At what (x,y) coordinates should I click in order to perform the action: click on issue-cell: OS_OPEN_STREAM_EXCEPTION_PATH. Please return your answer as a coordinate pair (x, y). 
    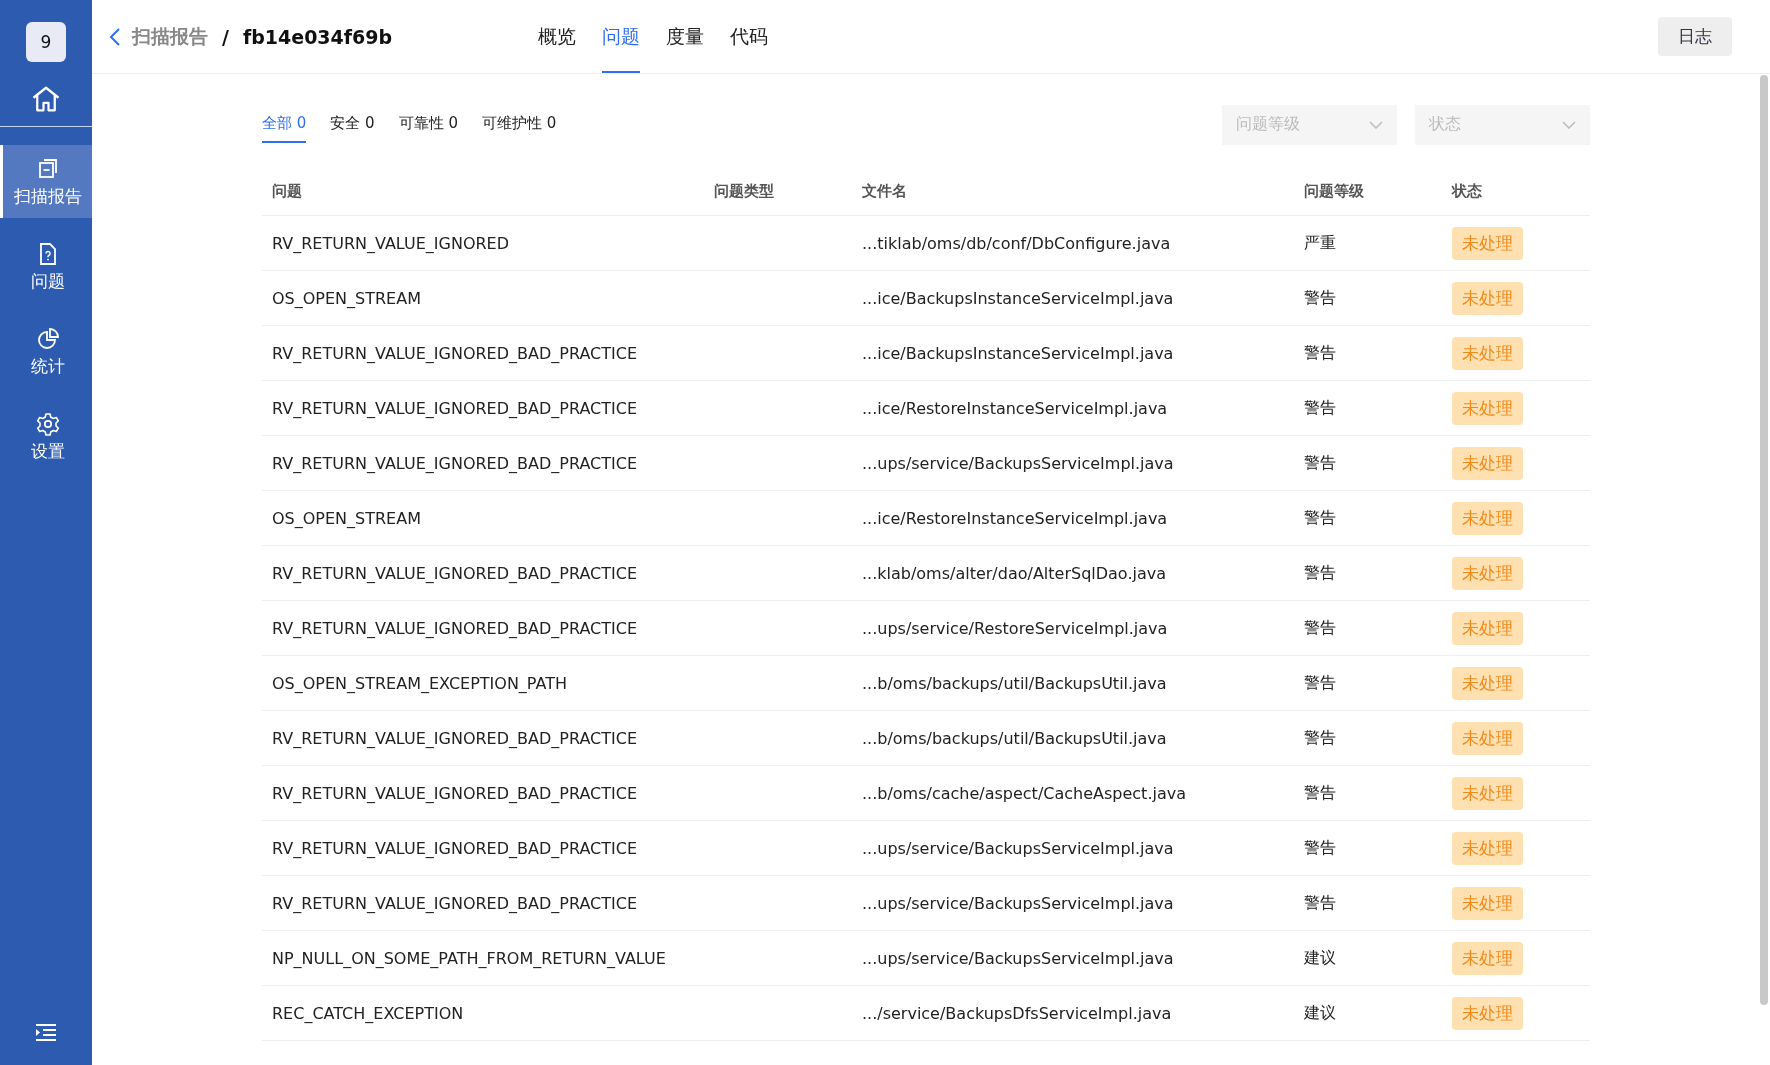
    Looking at the image, I should click on (483, 683).